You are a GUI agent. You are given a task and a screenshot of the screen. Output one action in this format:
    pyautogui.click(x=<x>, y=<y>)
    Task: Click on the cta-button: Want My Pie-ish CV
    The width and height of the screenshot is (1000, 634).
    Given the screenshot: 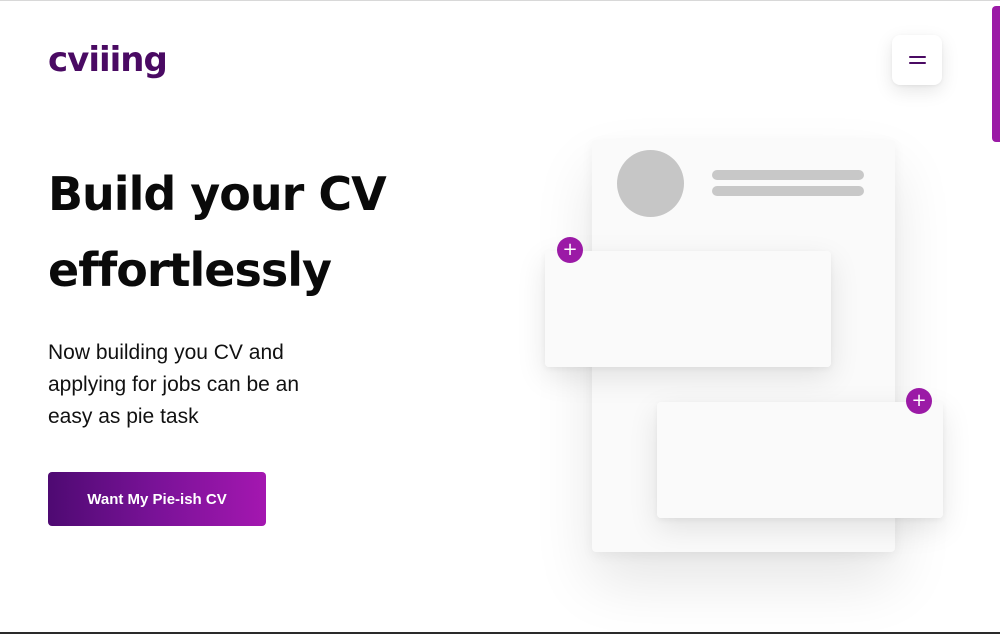 What is the action you would take?
    pyautogui.click(x=157, y=499)
    